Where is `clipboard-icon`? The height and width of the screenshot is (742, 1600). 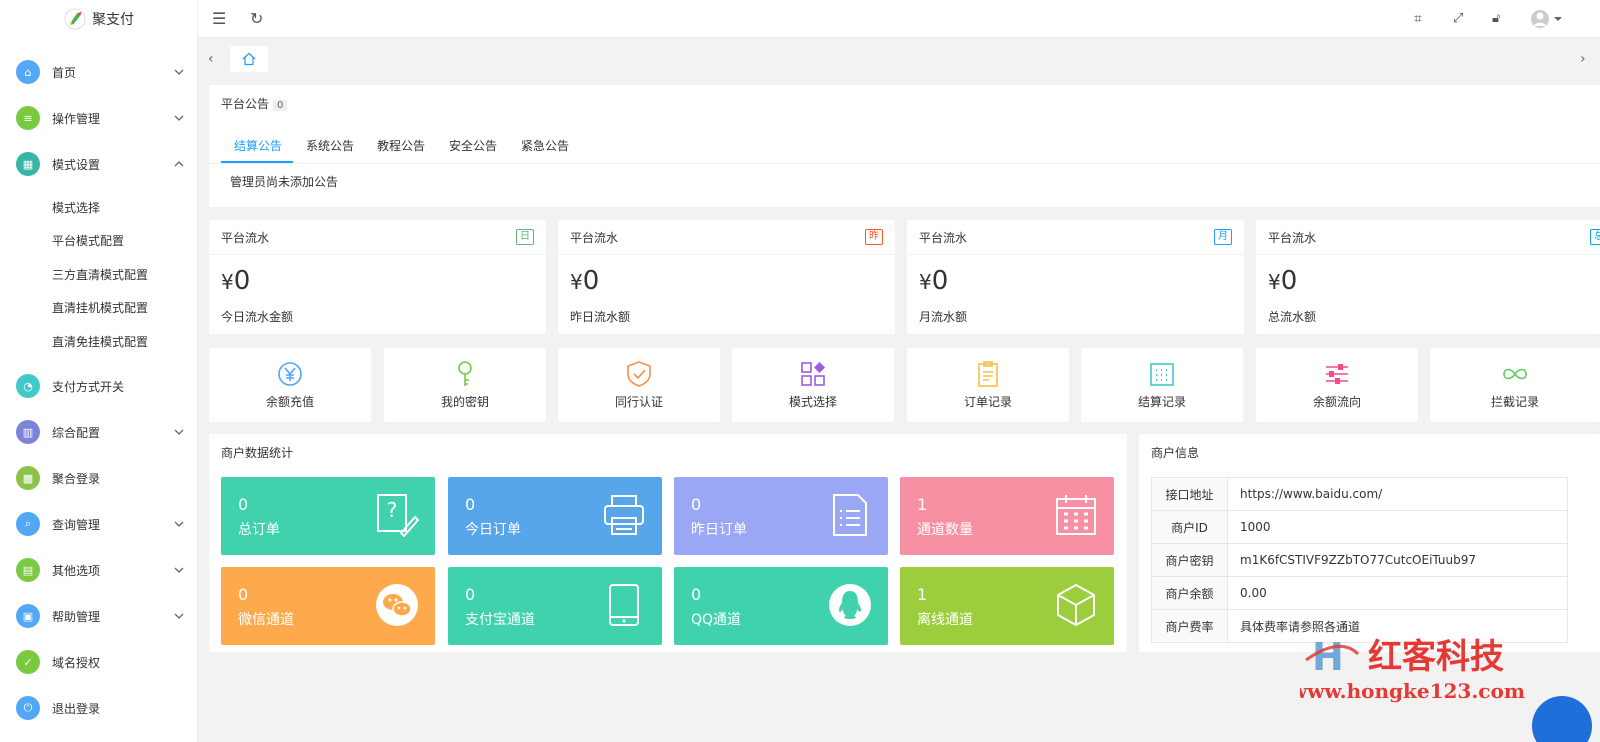 clipboard-icon is located at coordinates (988, 374).